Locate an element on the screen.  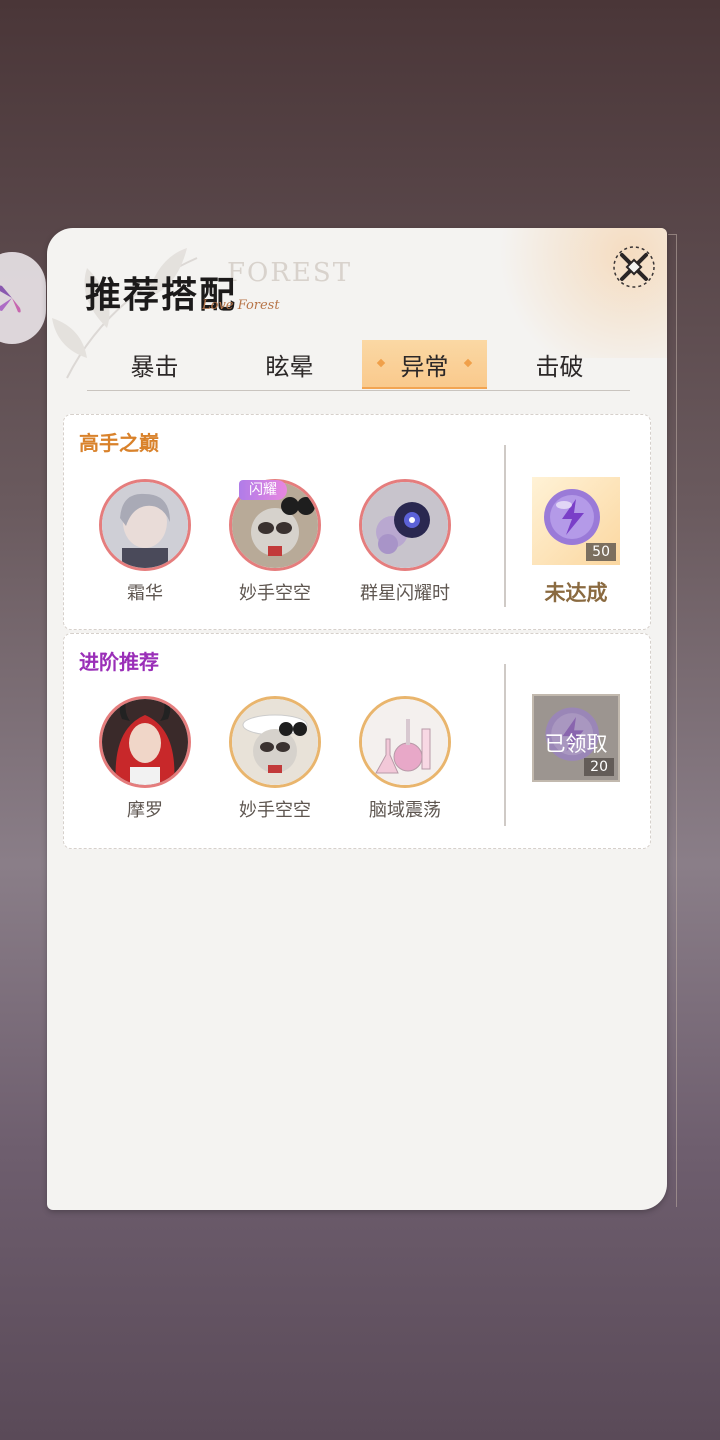
reward-item: 已领取 20 is located at coordinates (576, 738).